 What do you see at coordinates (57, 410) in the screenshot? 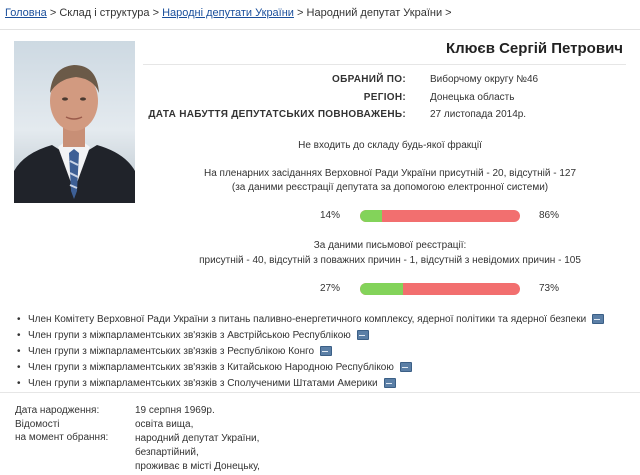
I see `birth-date-label: Дата народження:` at bounding box center [57, 410].